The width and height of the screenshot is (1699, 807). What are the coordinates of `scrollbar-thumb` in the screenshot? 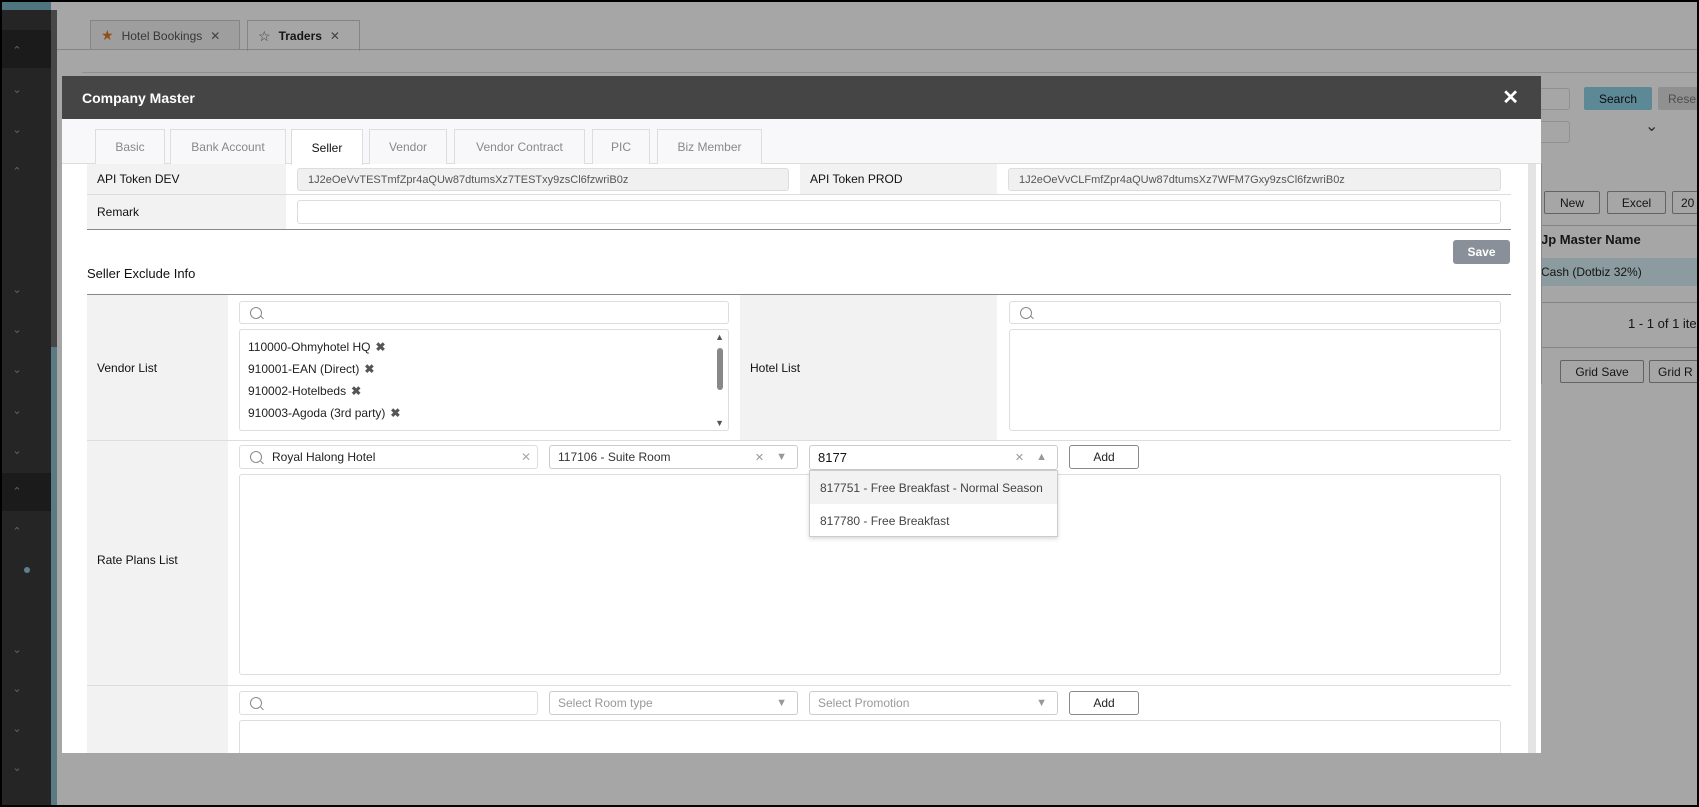 It's located at (720, 369).